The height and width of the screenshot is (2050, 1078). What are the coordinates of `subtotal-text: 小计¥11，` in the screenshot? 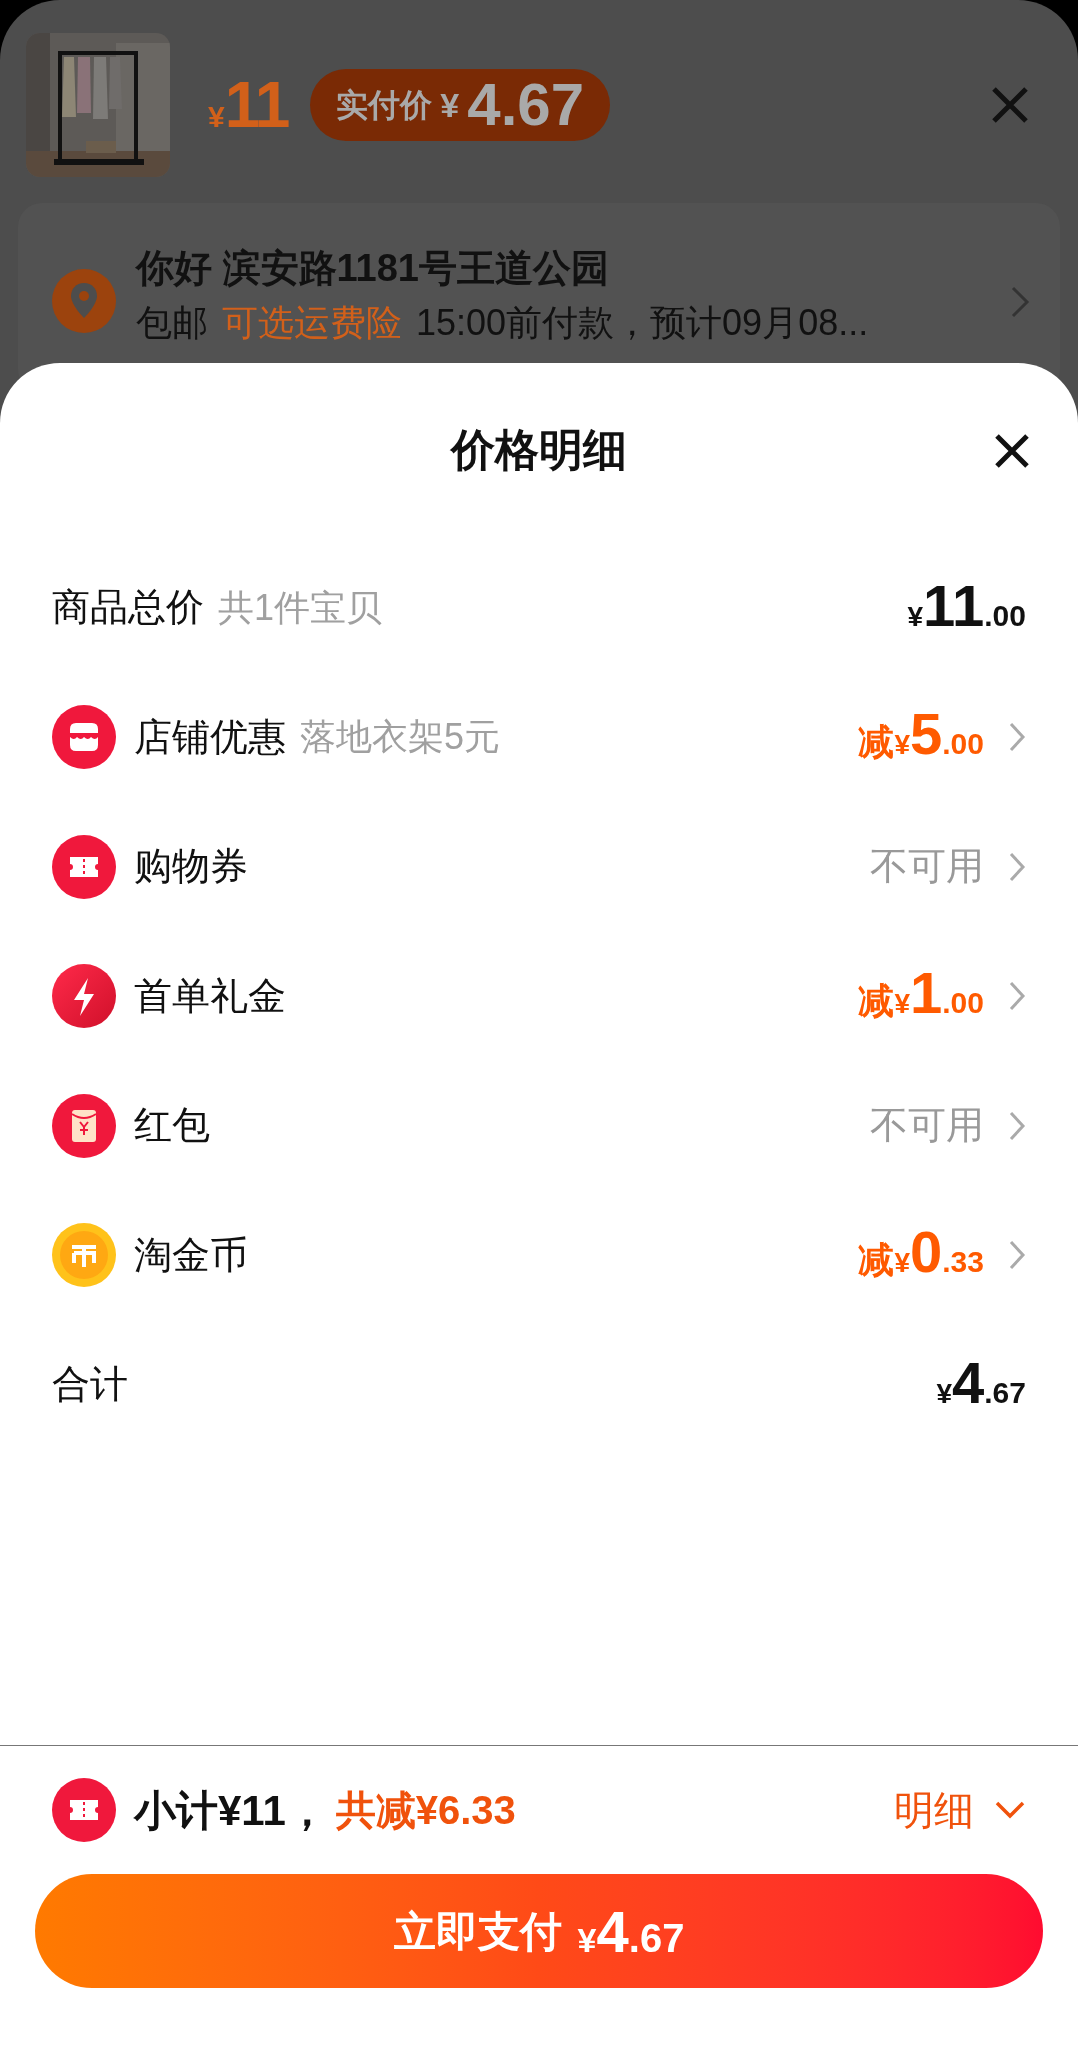 It's located at (231, 1810).